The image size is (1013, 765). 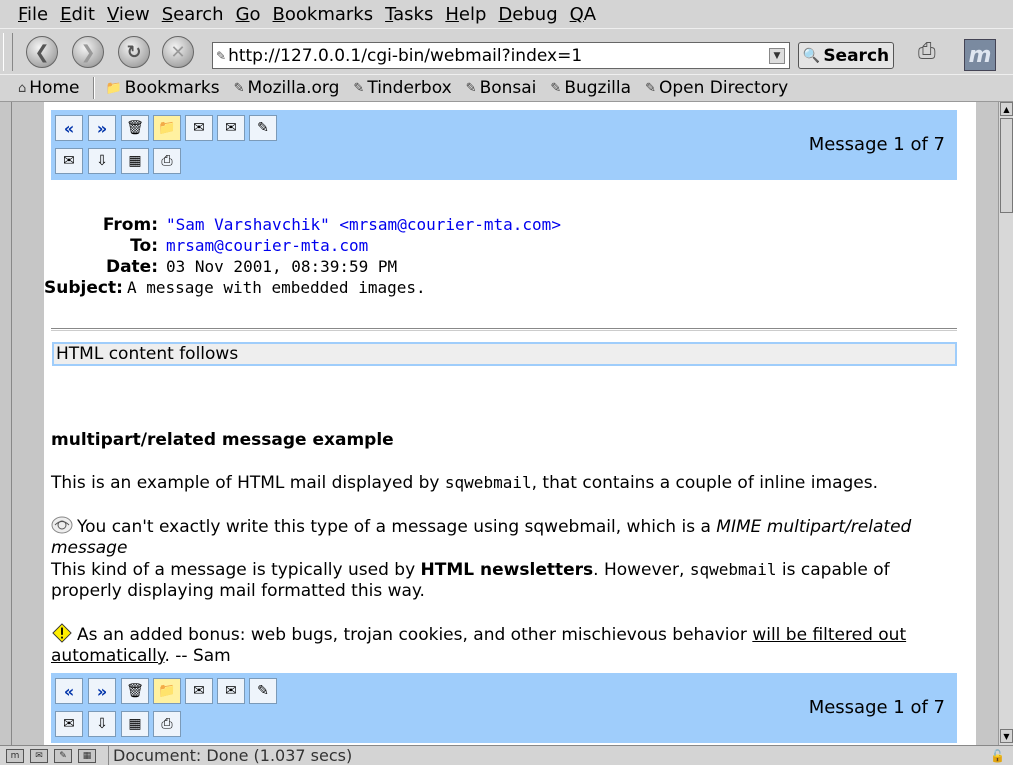 What do you see at coordinates (937, 54) in the screenshot?
I see `print-button: ⎙` at bounding box center [937, 54].